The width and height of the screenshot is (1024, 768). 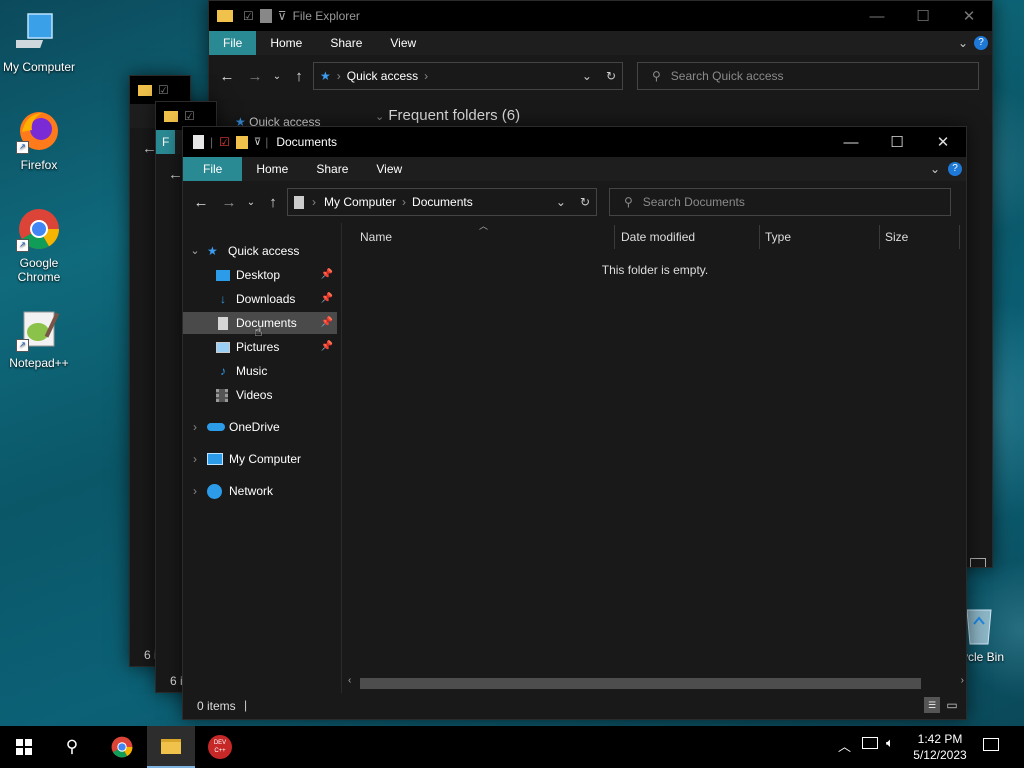 I want to click on videos-icon, so click(x=222, y=395).